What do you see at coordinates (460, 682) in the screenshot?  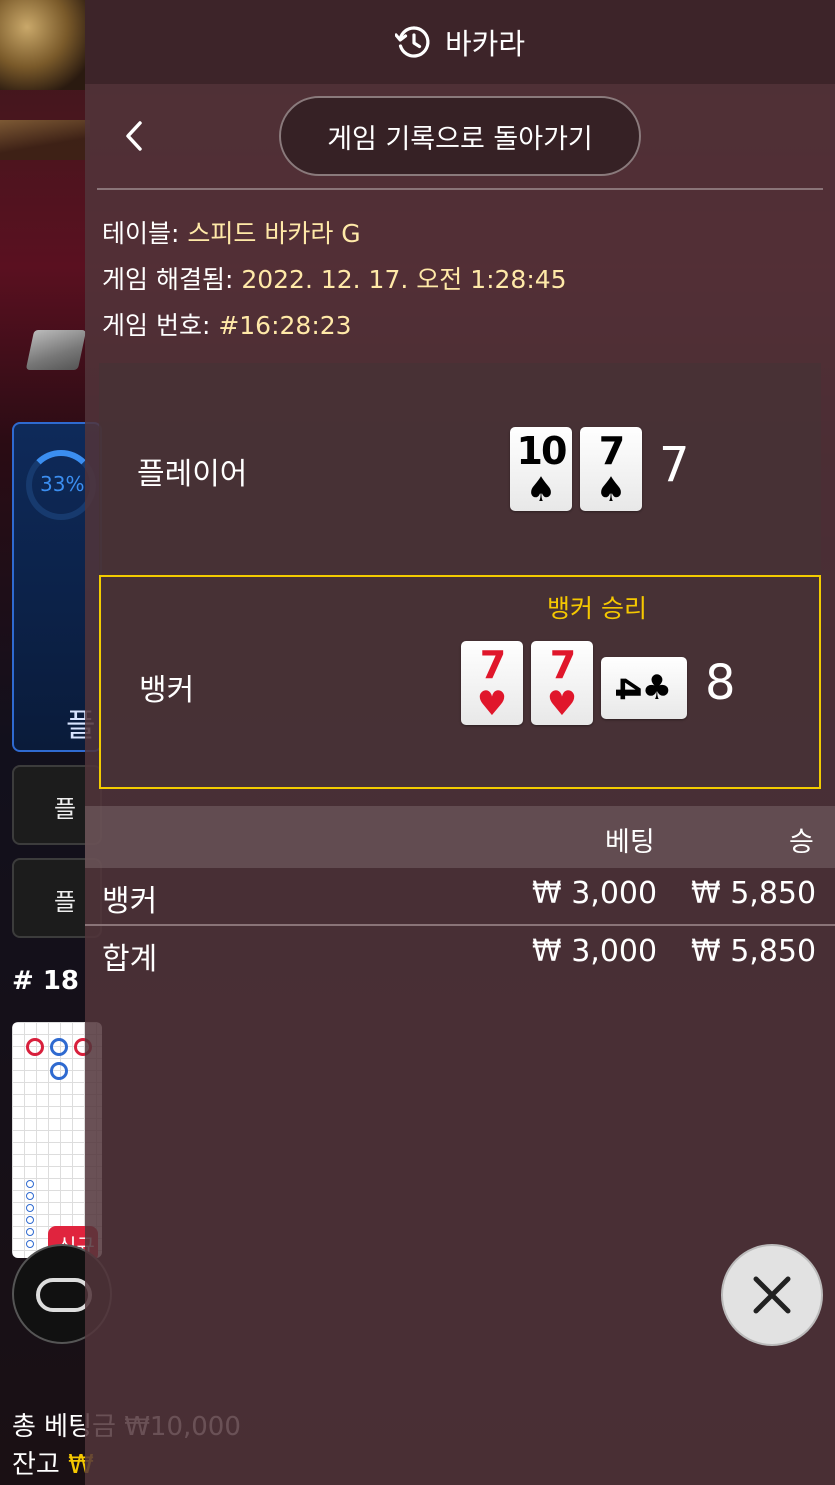 I see `banker-hand: 뱅커 승리 뱅커 7 ♥ 7 ♥ 4 ♣ 8` at bounding box center [460, 682].